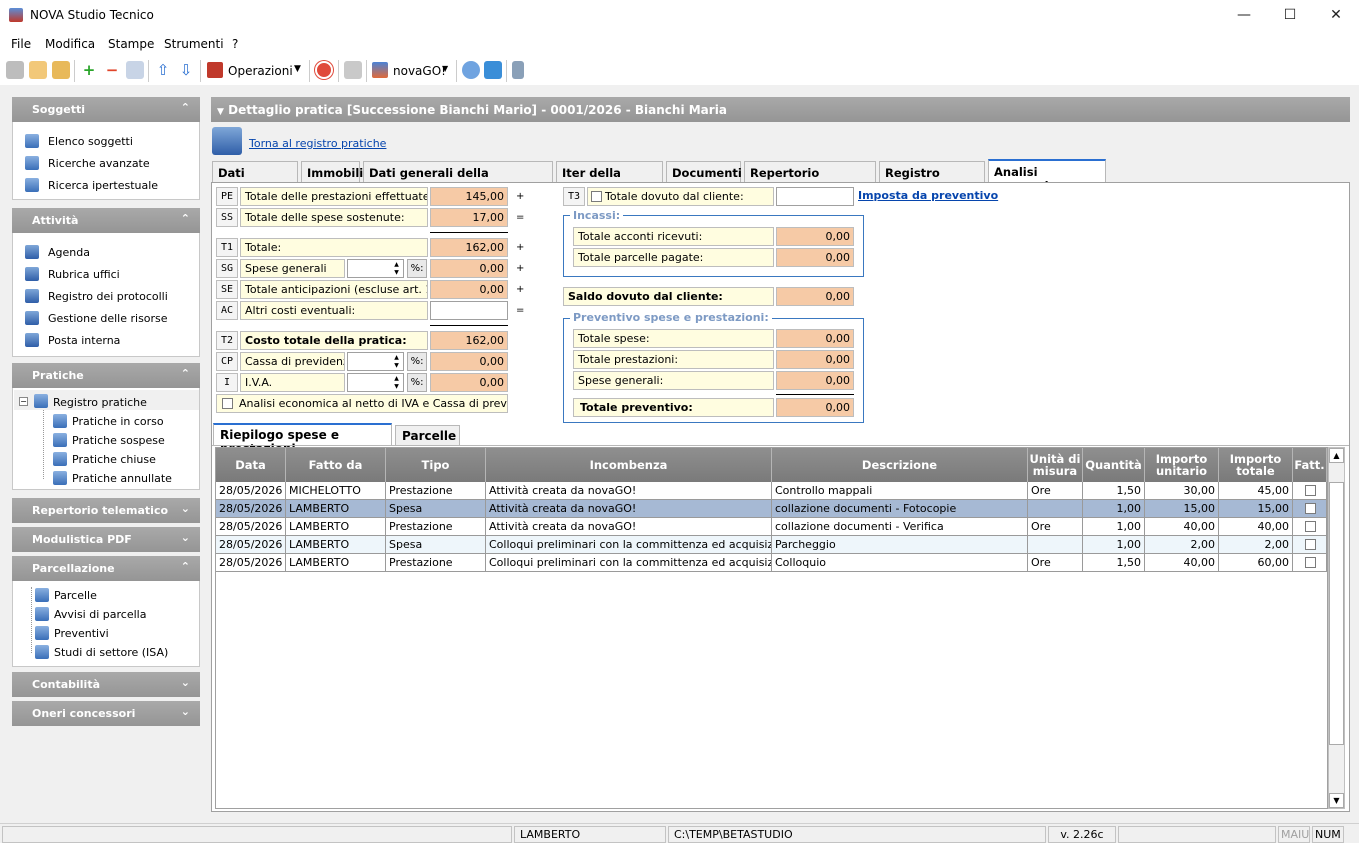  Describe the element at coordinates (106, 510) in the screenshot. I see `panel-repertorio-header: Repertorio telematico ⌄` at that location.